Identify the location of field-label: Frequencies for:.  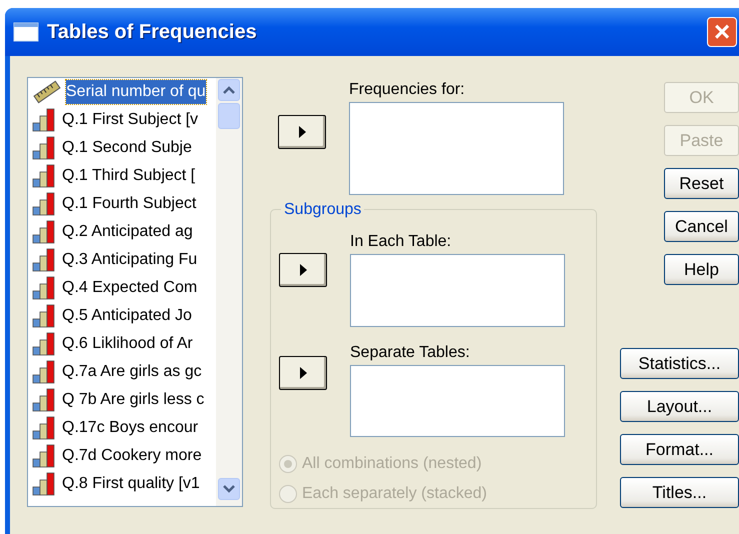
(407, 90).